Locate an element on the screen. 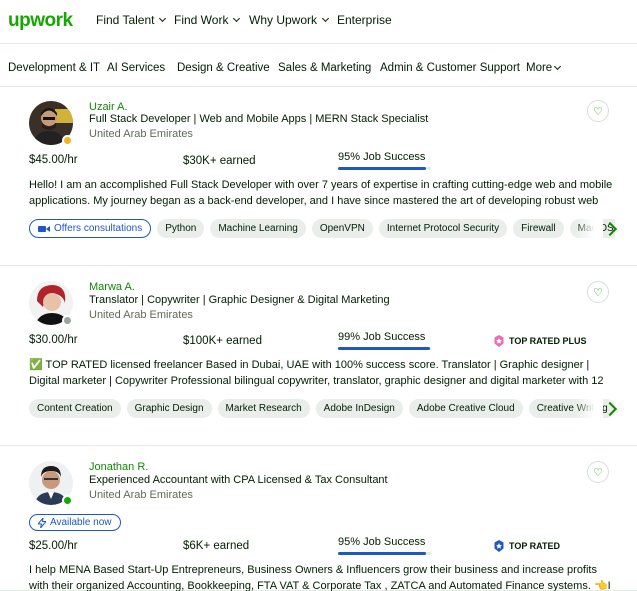 This screenshot has width=637, height=591. nav-why-upwork: Why Upwork is located at coordinates (289, 20).